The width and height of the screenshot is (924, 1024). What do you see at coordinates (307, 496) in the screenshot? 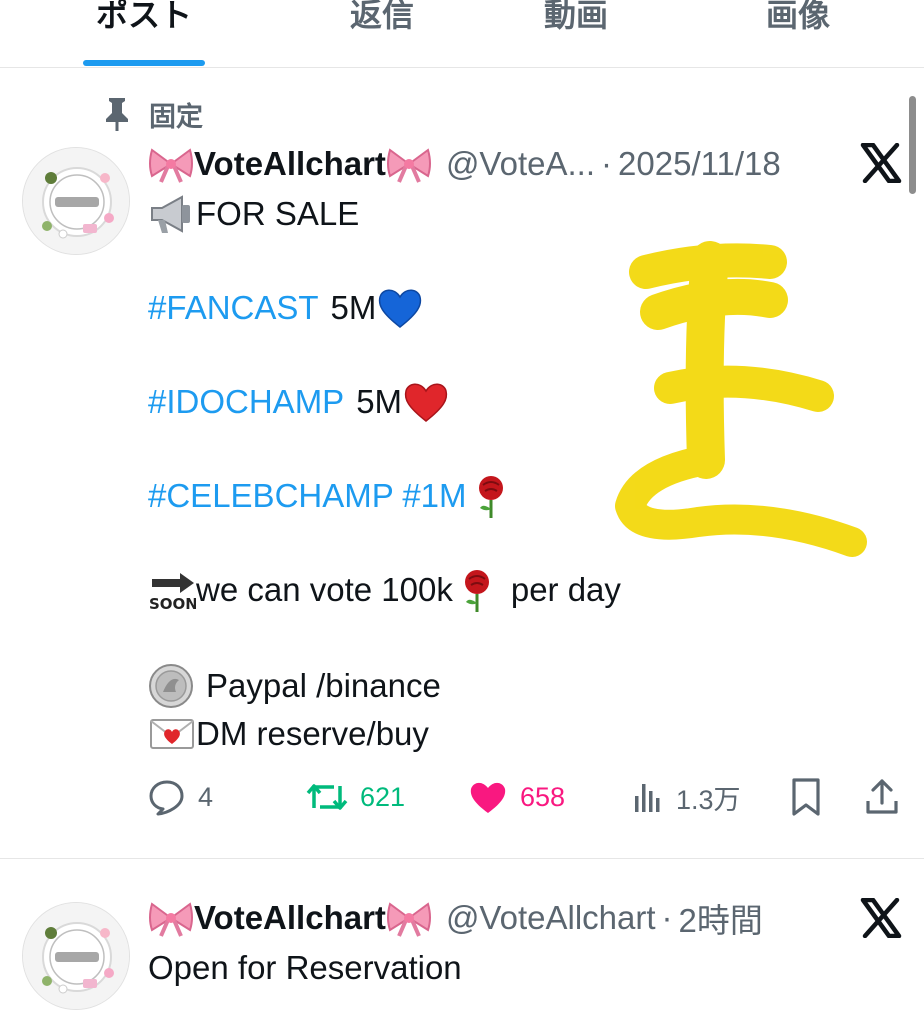
I see `hashtag-link: #CELEBCHAMP #1M` at bounding box center [307, 496].